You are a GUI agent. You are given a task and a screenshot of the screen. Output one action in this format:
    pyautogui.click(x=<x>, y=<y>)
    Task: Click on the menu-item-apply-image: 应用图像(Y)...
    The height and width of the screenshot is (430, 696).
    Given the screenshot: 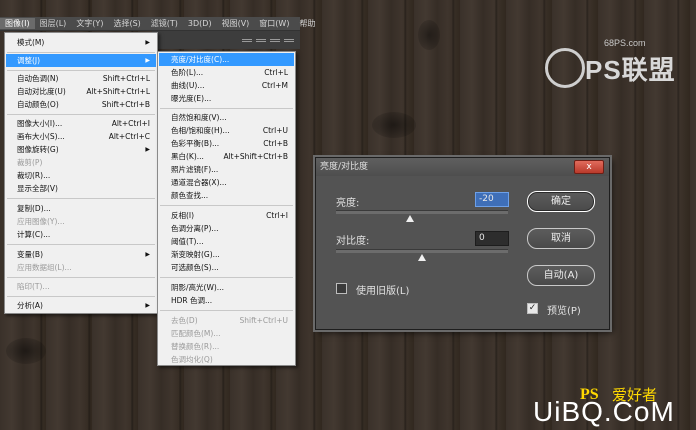 What is the action you would take?
    pyautogui.click(x=81, y=221)
    